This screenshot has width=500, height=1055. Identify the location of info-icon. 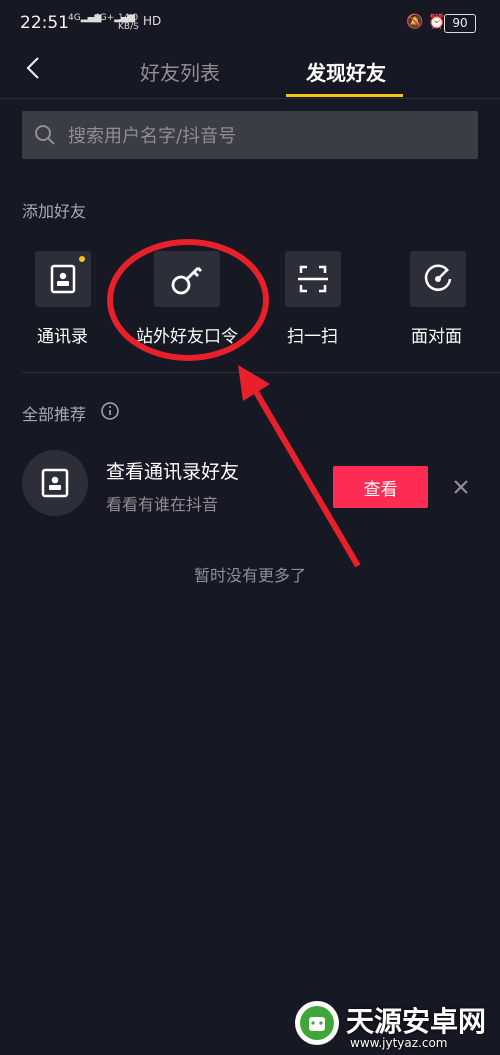
(110, 411).